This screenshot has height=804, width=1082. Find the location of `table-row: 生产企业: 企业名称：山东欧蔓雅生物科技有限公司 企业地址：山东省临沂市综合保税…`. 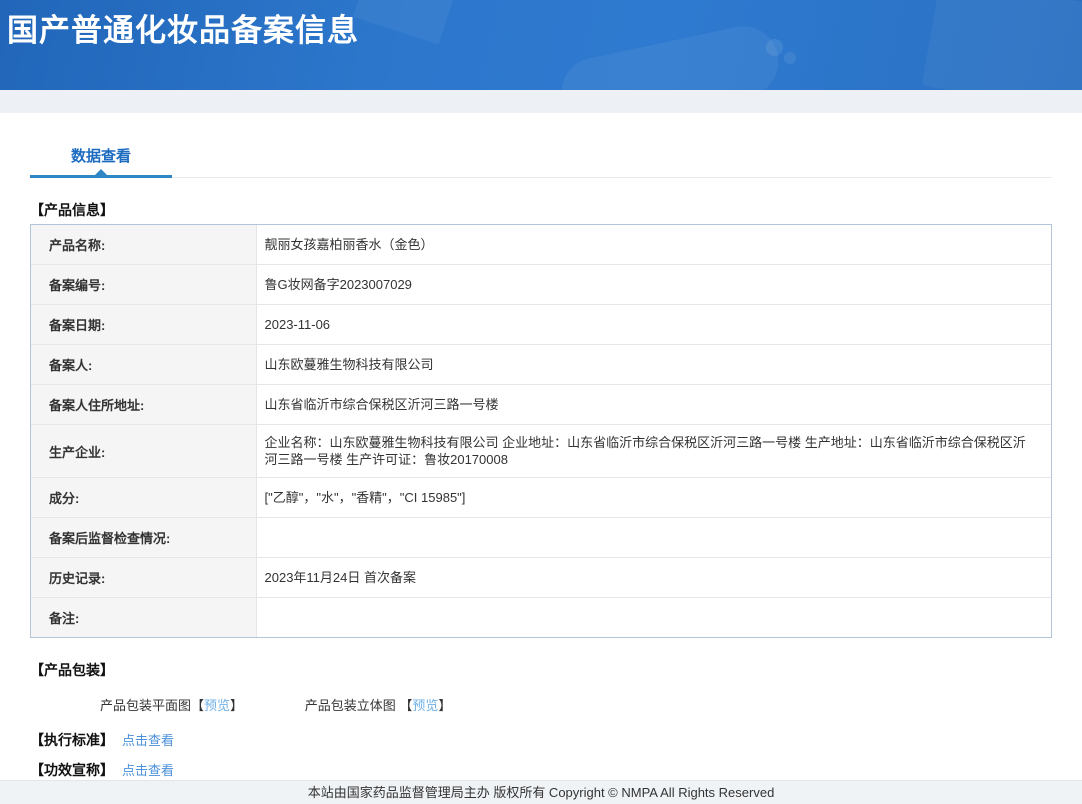

table-row: 生产企业: 企业名称：山东欧蔓雅生物科技有限公司 企业地址：山东省临沂市综合保税… is located at coordinates (541, 451).